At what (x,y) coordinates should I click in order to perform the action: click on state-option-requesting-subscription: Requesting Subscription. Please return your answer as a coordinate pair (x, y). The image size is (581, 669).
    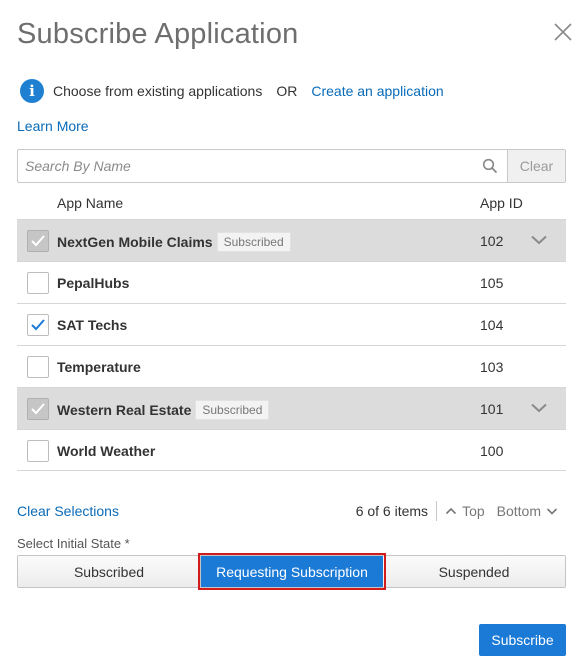
    Looking at the image, I should click on (292, 571).